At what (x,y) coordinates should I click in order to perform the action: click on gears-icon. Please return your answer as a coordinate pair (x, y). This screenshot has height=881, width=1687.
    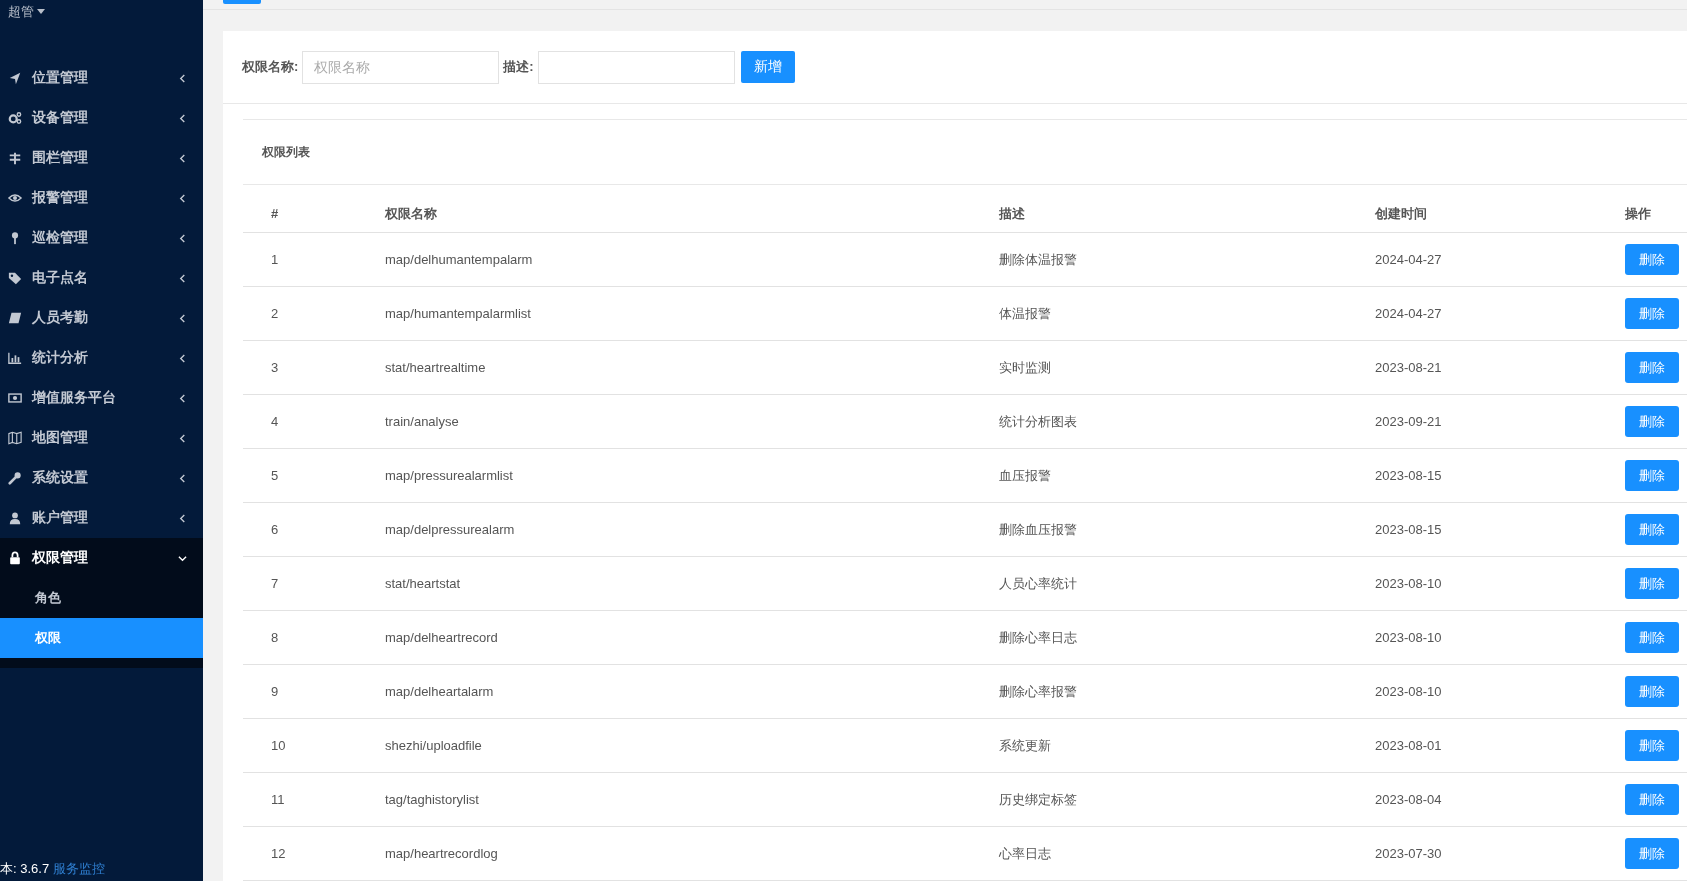
    Looking at the image, I should click on (15, 118).